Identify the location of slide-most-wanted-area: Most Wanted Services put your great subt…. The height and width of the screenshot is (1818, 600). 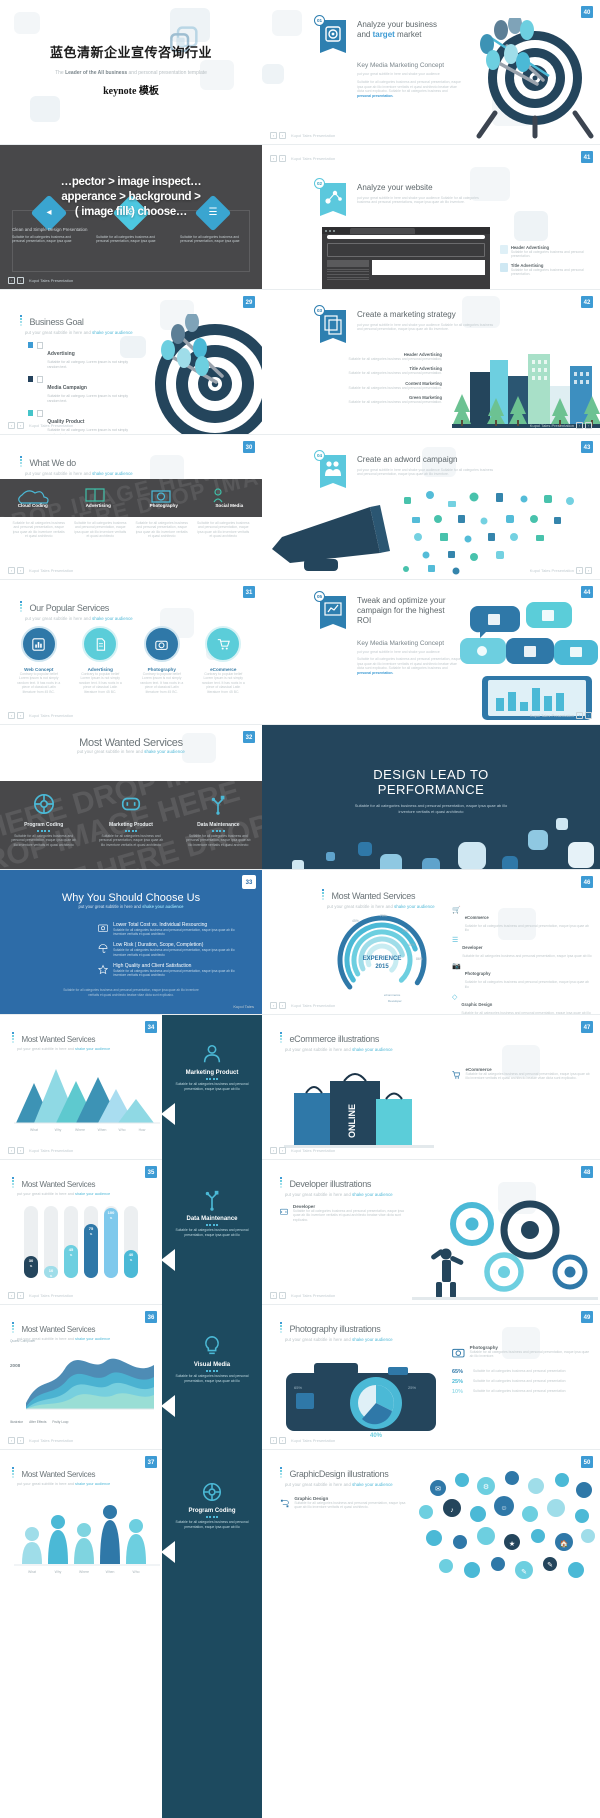
(81, 1377).